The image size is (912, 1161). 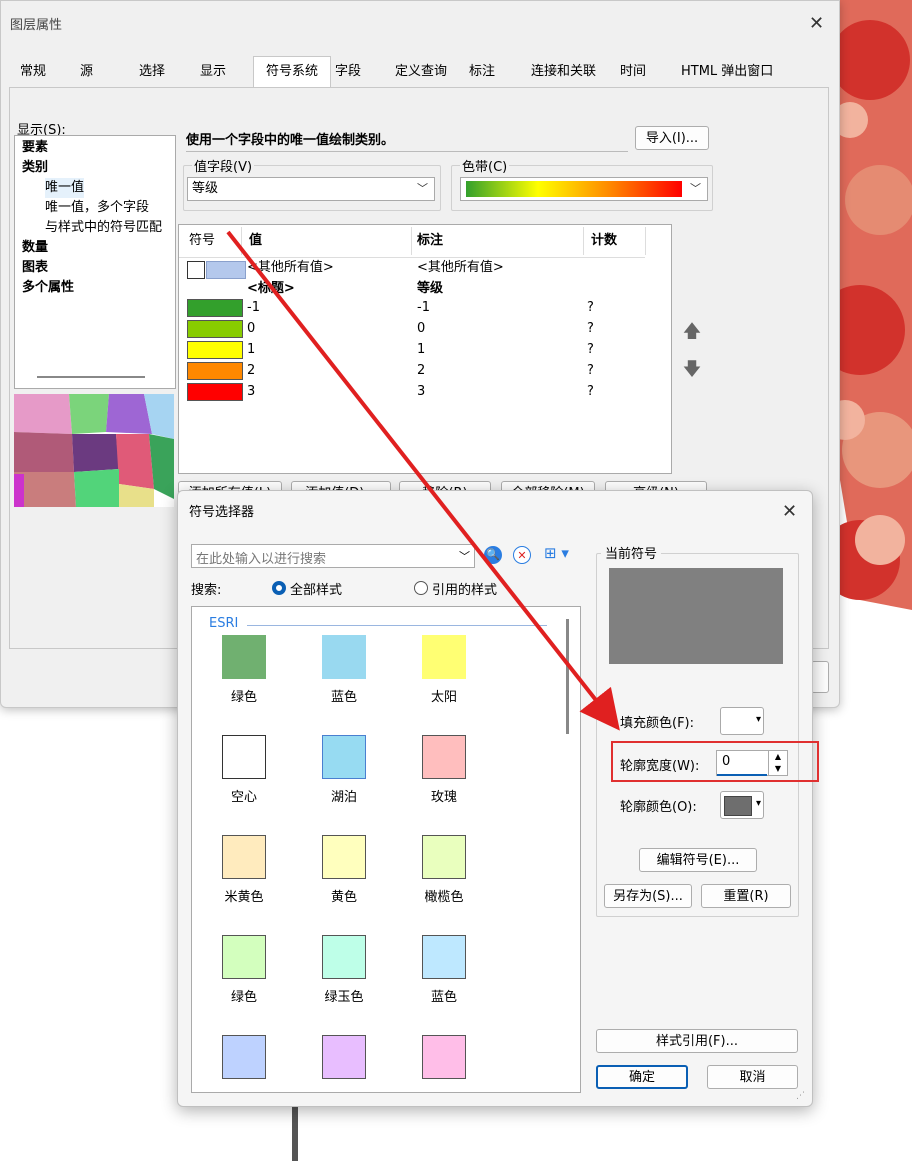 I want to click on search-scope-label: 搜索:, so click(x=206, y=590).